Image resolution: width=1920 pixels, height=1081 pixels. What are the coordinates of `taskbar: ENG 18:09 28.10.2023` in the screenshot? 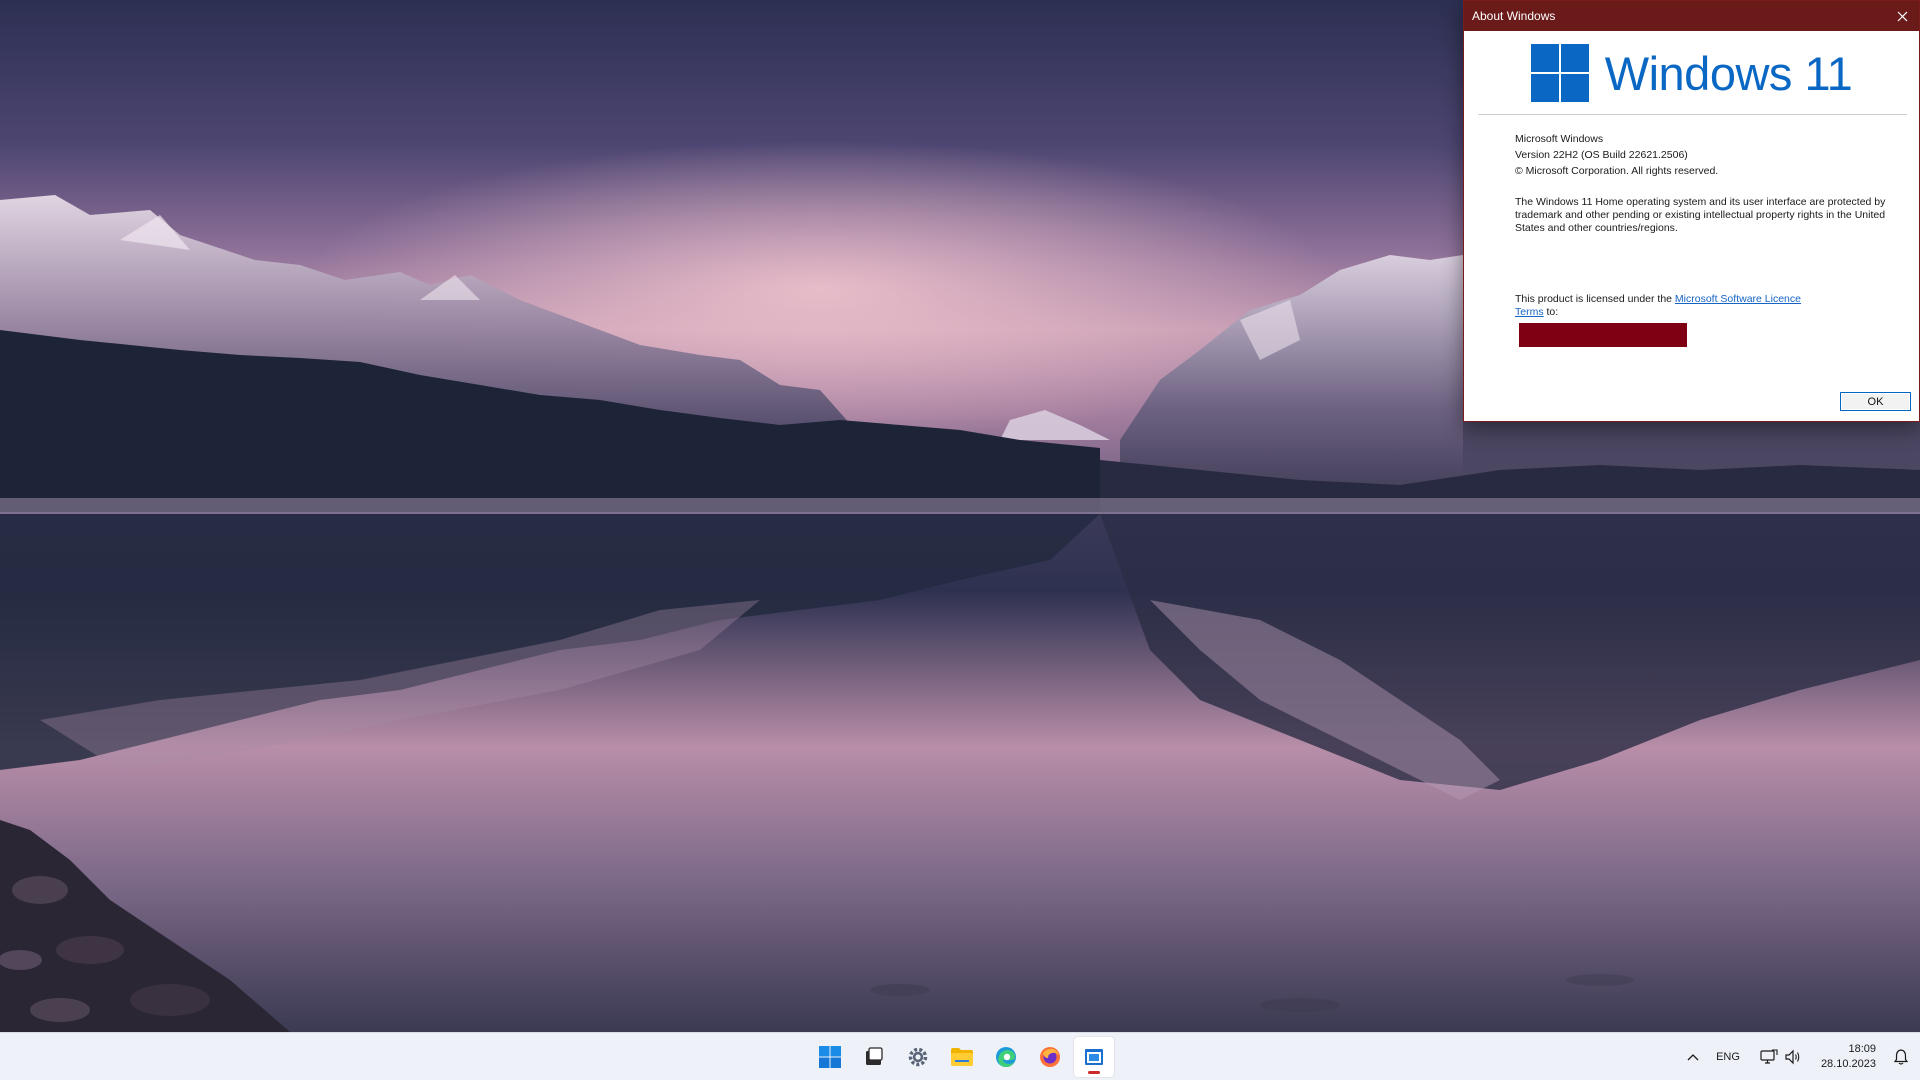 It's located at (960, 1056).